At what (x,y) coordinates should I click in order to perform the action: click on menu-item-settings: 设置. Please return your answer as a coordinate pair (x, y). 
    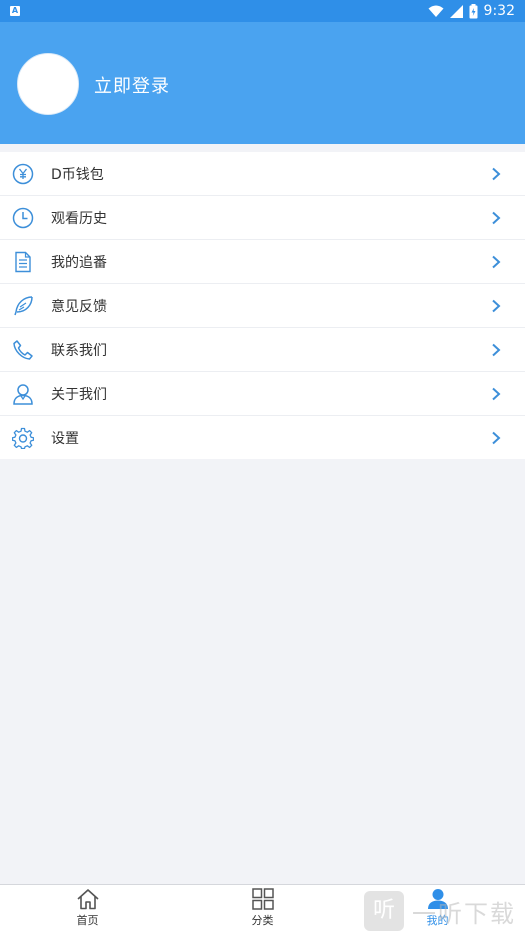
    Looking at the image, I should click on (262, 437).